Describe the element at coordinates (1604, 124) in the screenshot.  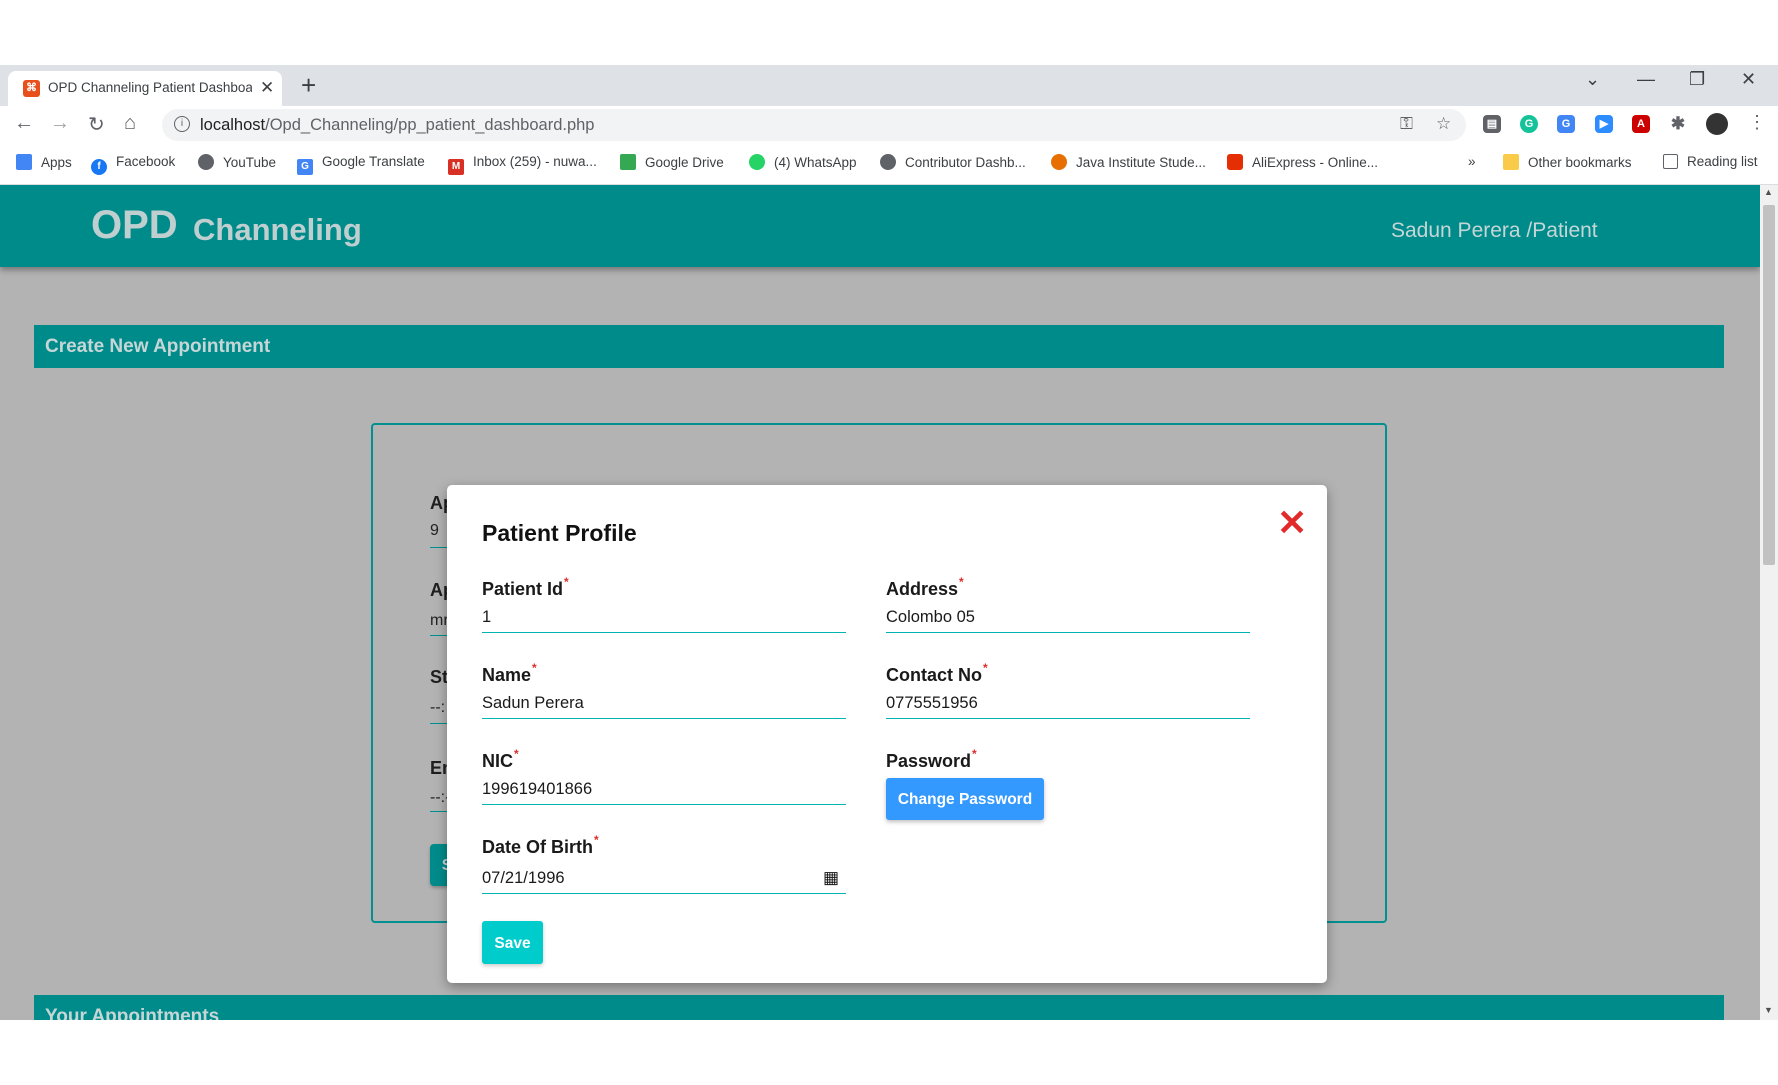
I see `zoom-extension-icon: ▶` at that location.